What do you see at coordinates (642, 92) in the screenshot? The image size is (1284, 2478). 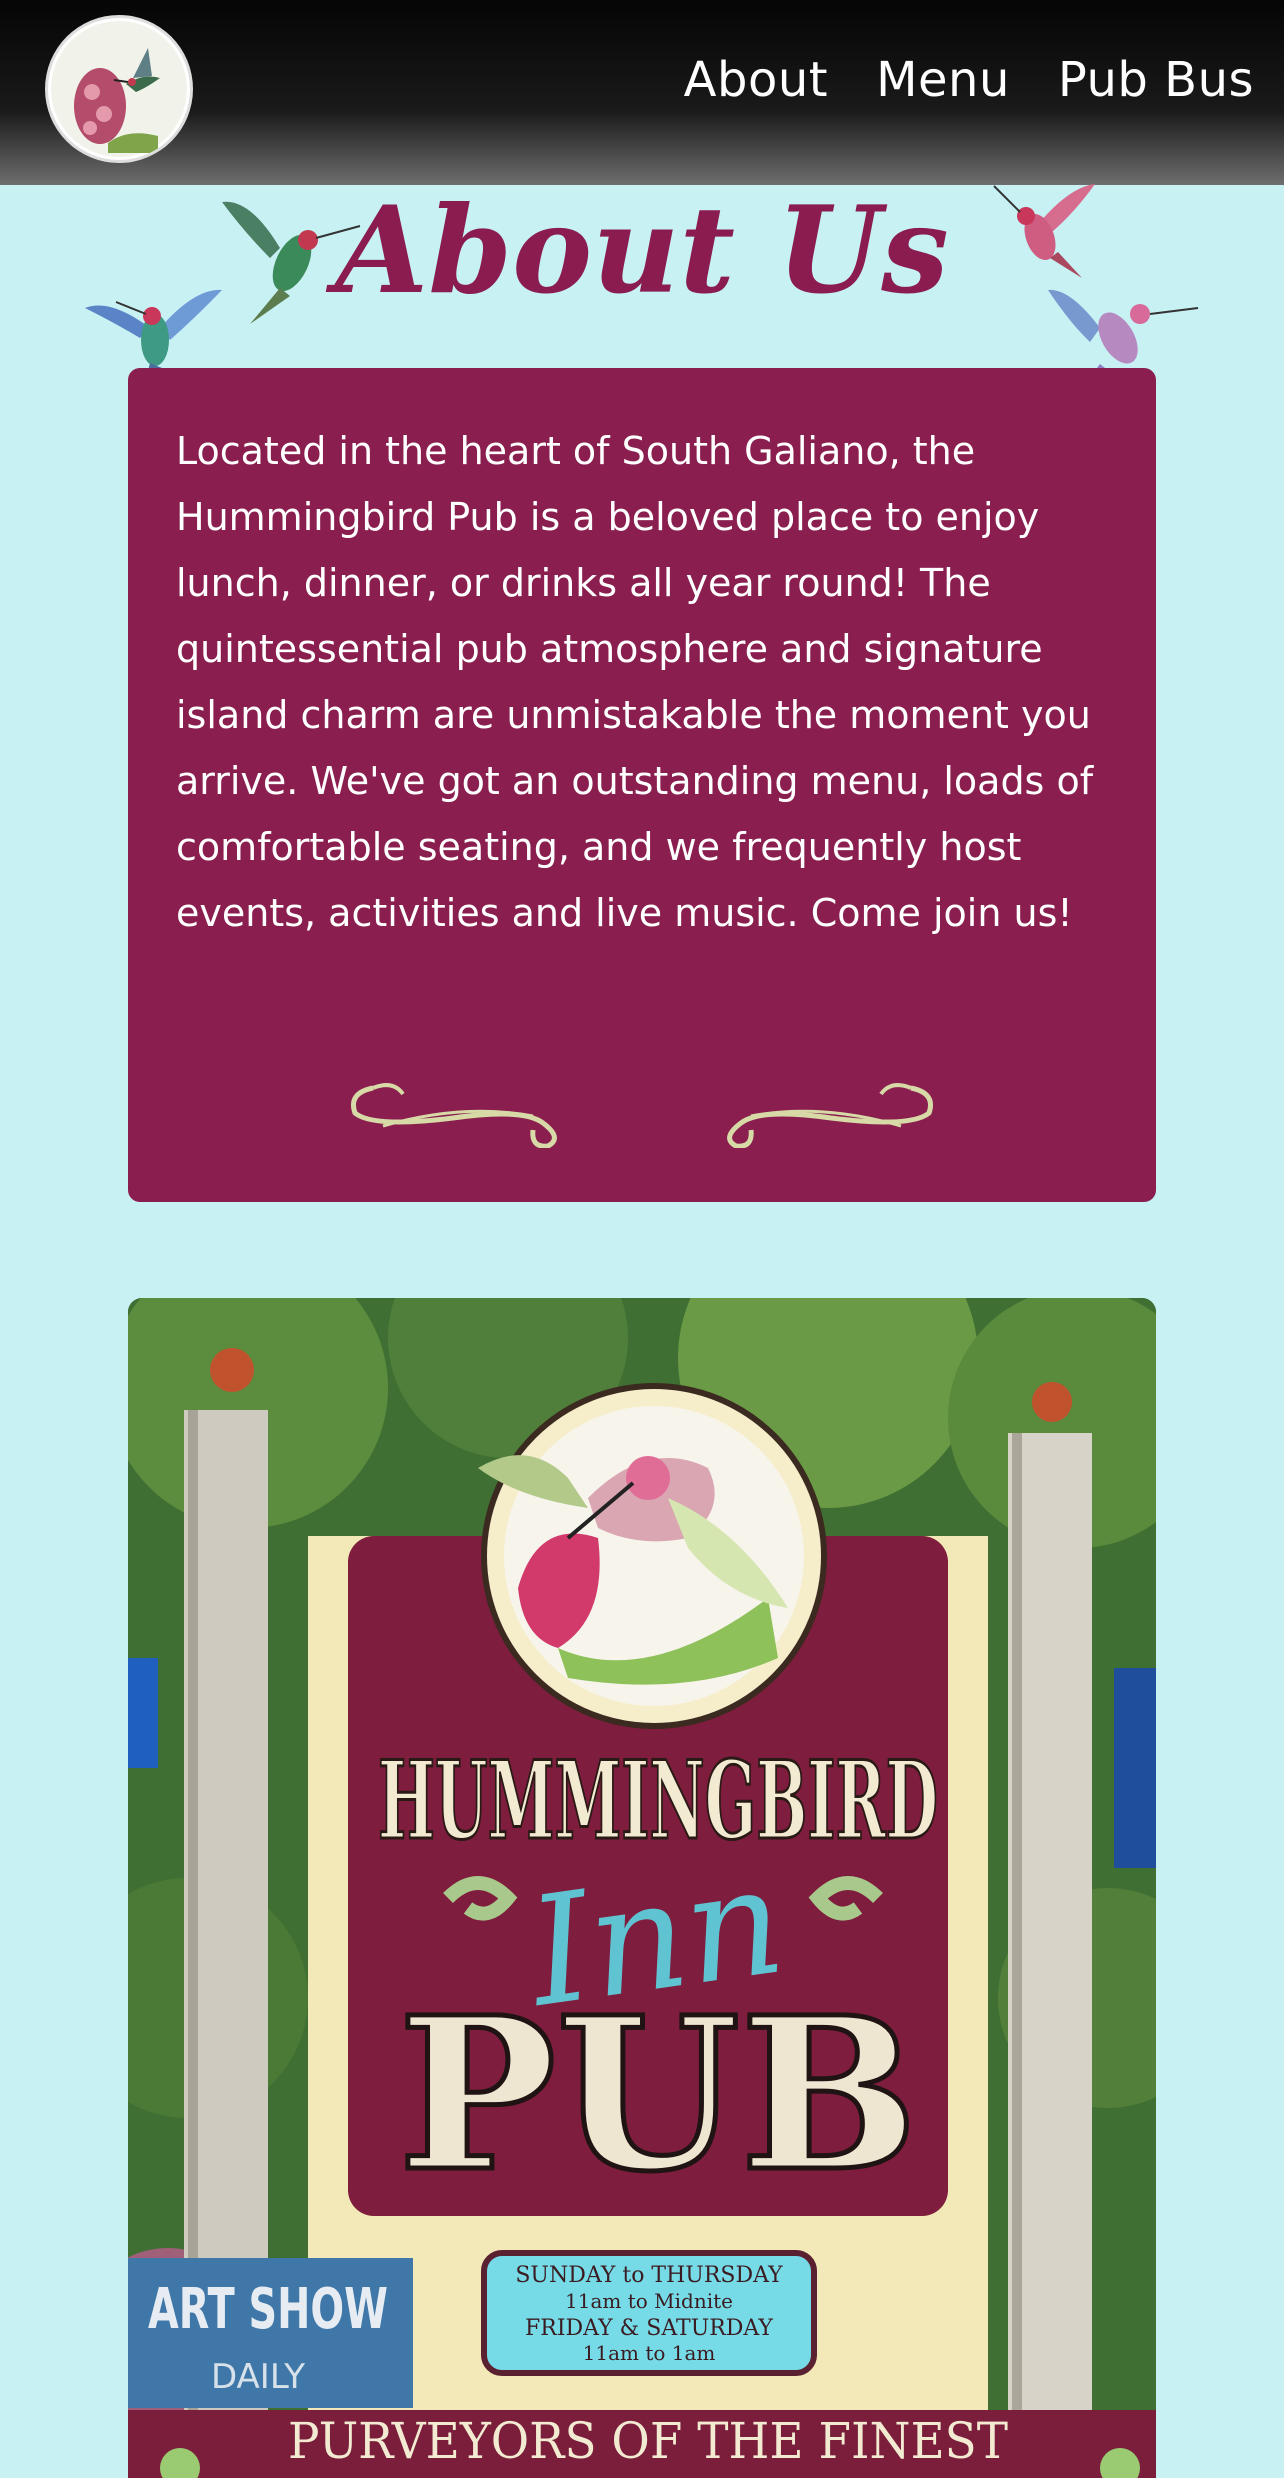 I see `site-header: About Menu Pub Bus` at bounding box center [642, 92].